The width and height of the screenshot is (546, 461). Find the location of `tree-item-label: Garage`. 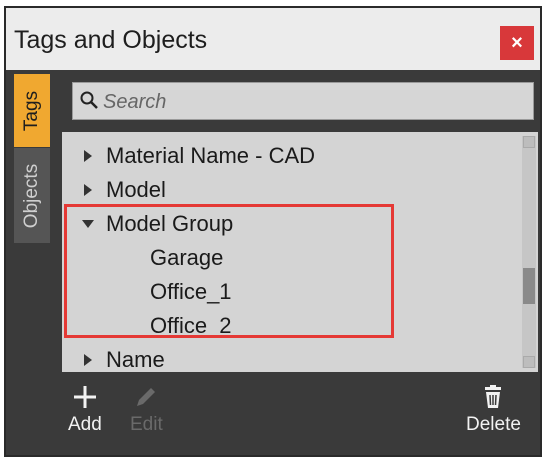

tree-item-label: Garage is located at coordinates (187, 257).